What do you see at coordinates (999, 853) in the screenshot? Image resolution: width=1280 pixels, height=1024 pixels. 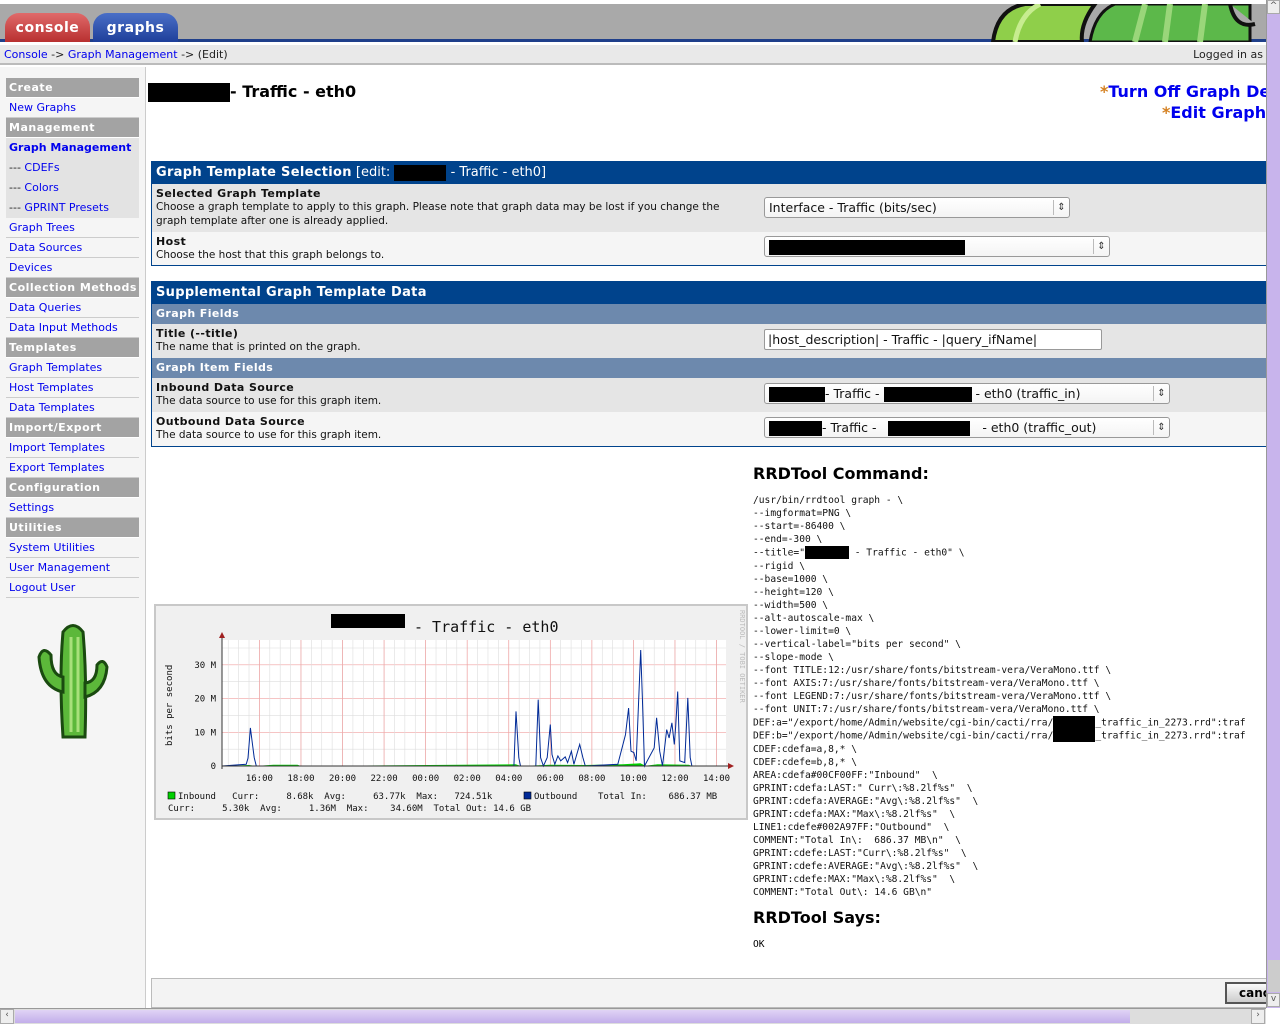 I see `command-line: GPRINT:cdefe:LAST:"Curr\:%8.2lf%s" \` at bounding box center [999, 853].